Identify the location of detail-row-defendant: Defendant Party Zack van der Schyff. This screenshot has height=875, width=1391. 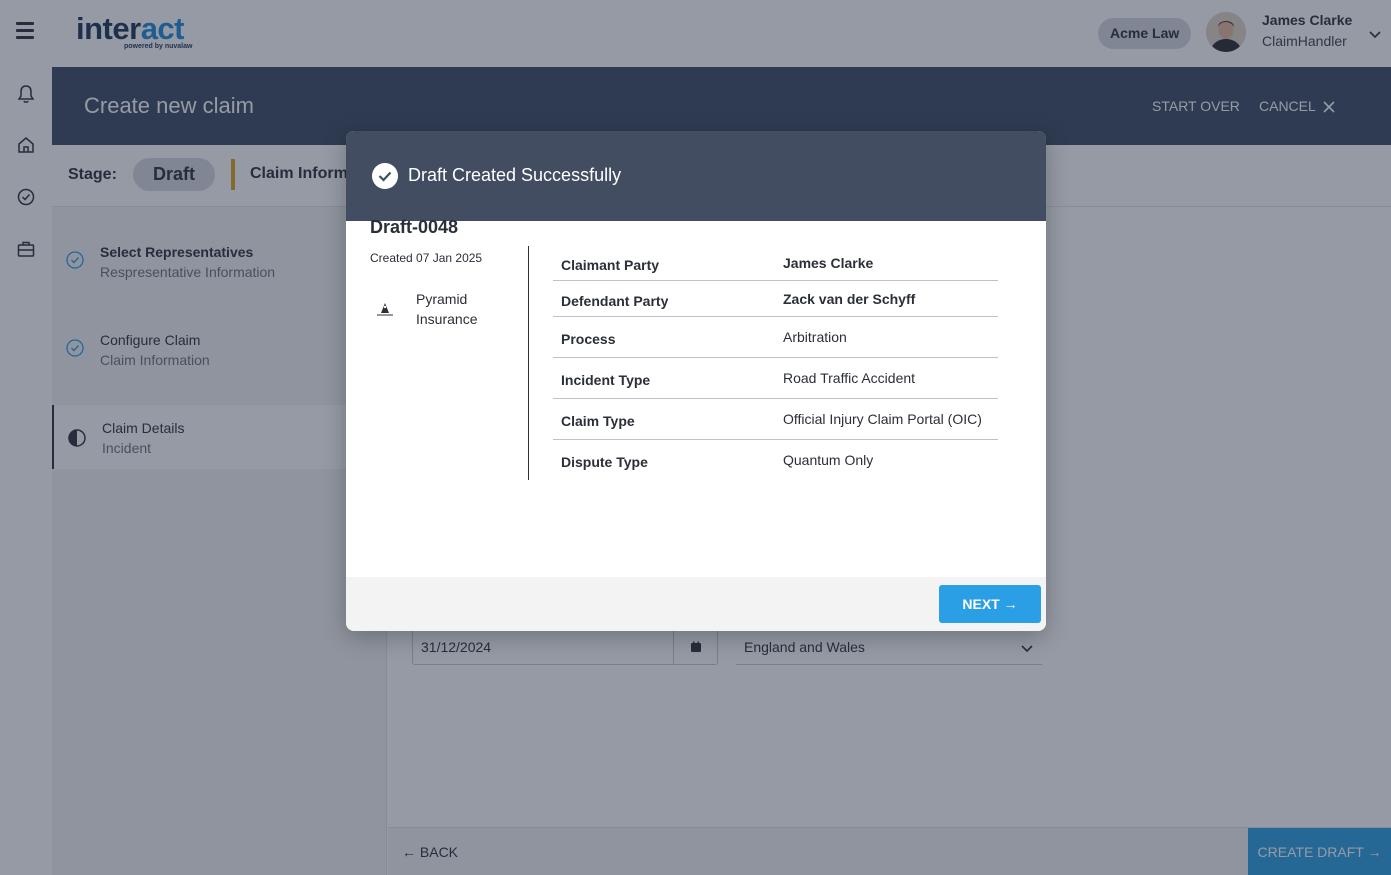
(775, 299).